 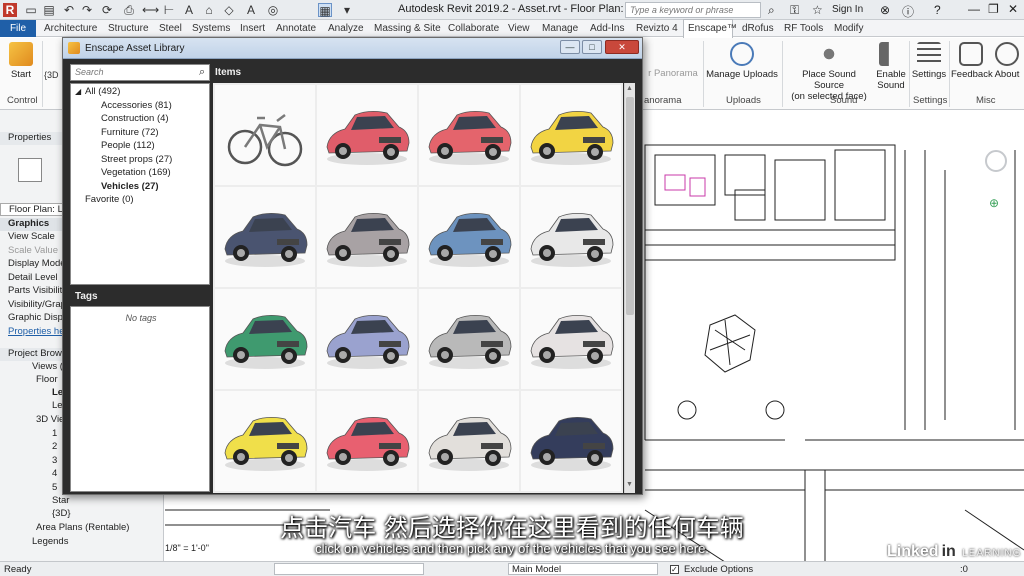 What do you see at coordinates (10, 10) in the screenshot?
I see `revit-logo-icon: R` at bounding box center [10, 10].